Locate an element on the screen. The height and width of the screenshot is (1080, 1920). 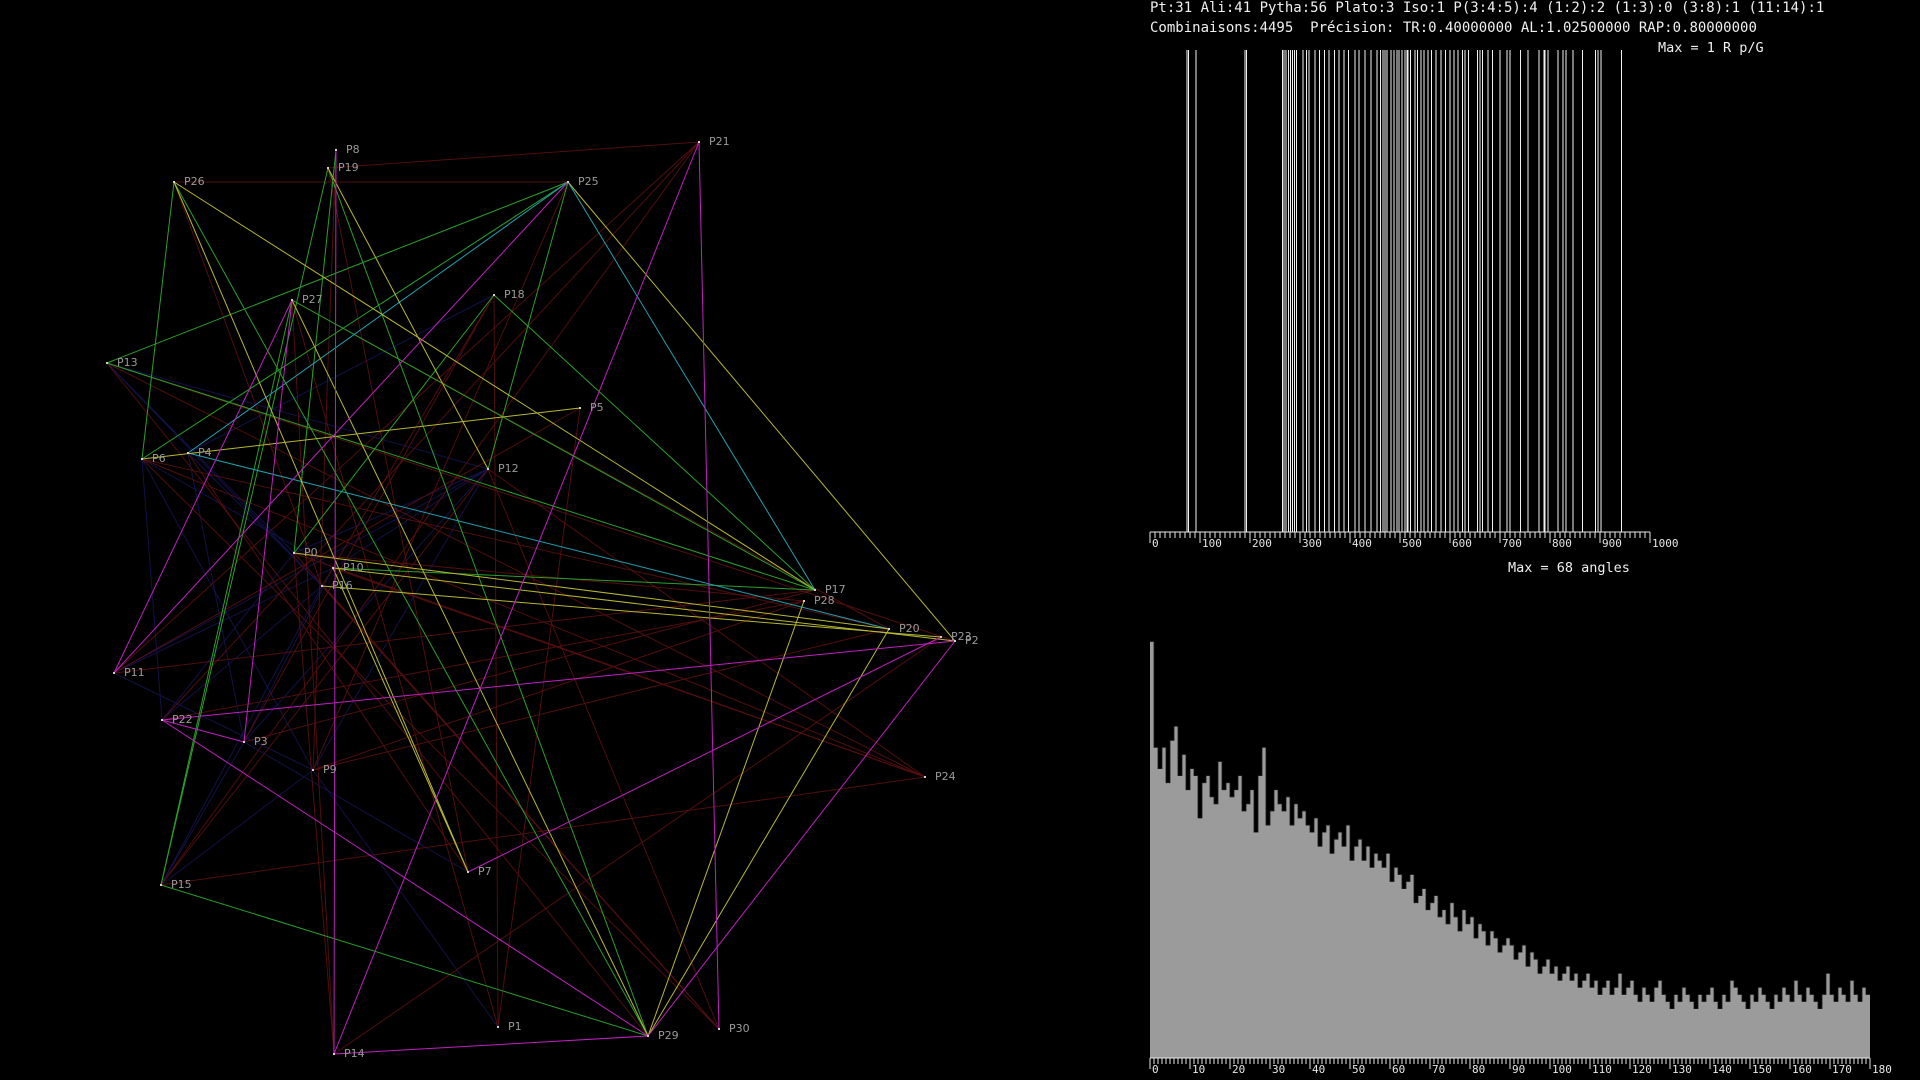
x-tick-label: 10 is located at coordinates (1198, 1069).